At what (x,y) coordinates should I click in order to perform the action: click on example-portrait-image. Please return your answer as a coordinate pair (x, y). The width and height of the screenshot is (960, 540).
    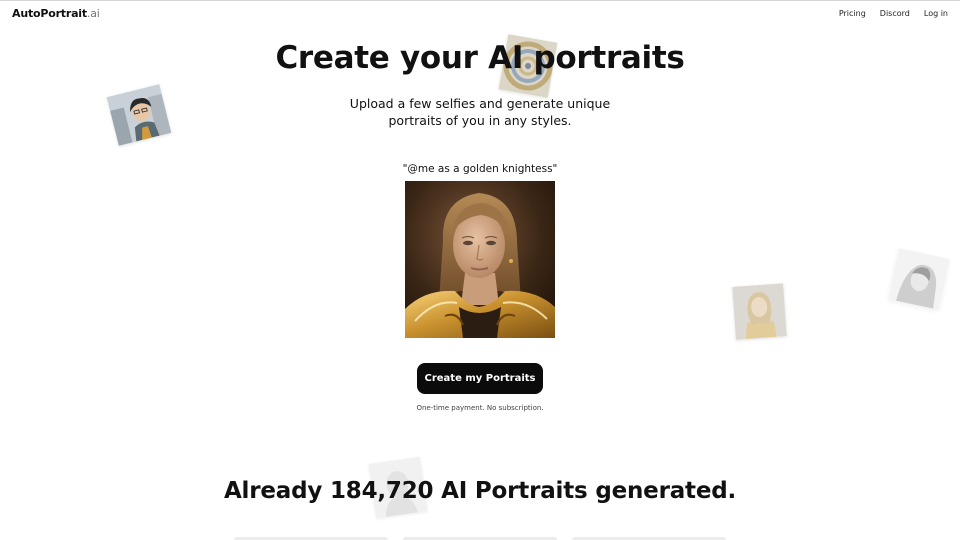
    Looking at the image, I should click on (480, 259).